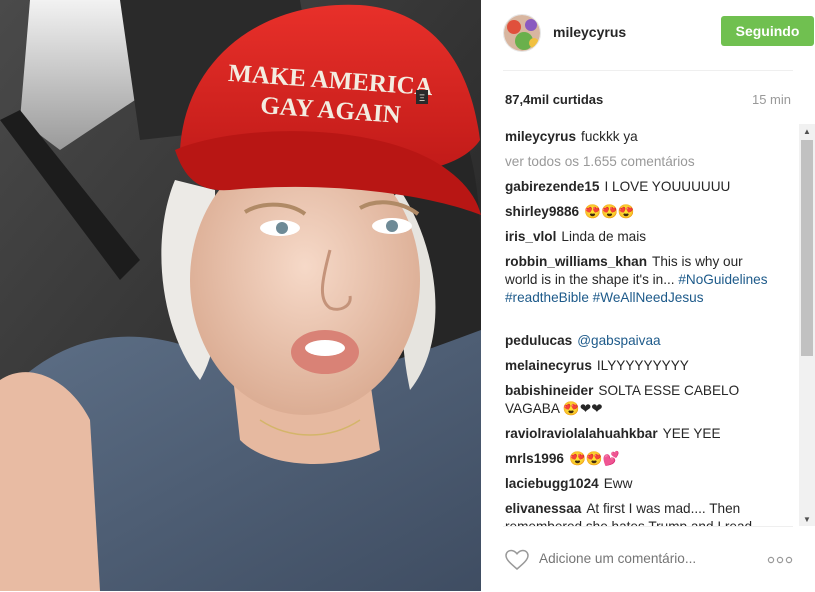  Describe the element at coordinates (807, 131) in the screenshot. I see `scroll-up-arrow: ▲` at that location.